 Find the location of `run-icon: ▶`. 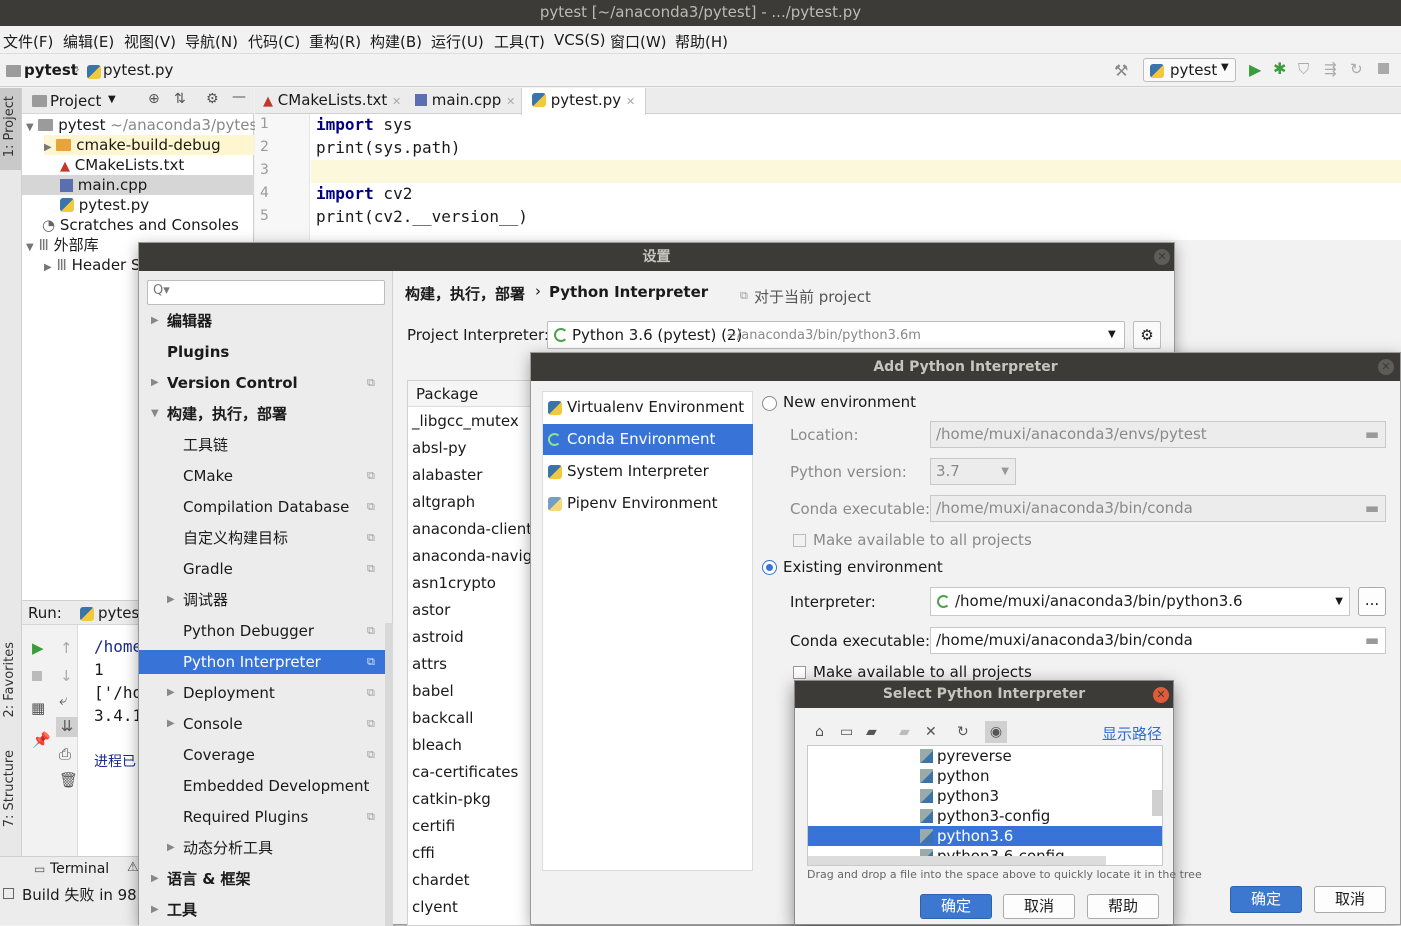

run-icon: ▶ is located at coordinates (1255, 69).